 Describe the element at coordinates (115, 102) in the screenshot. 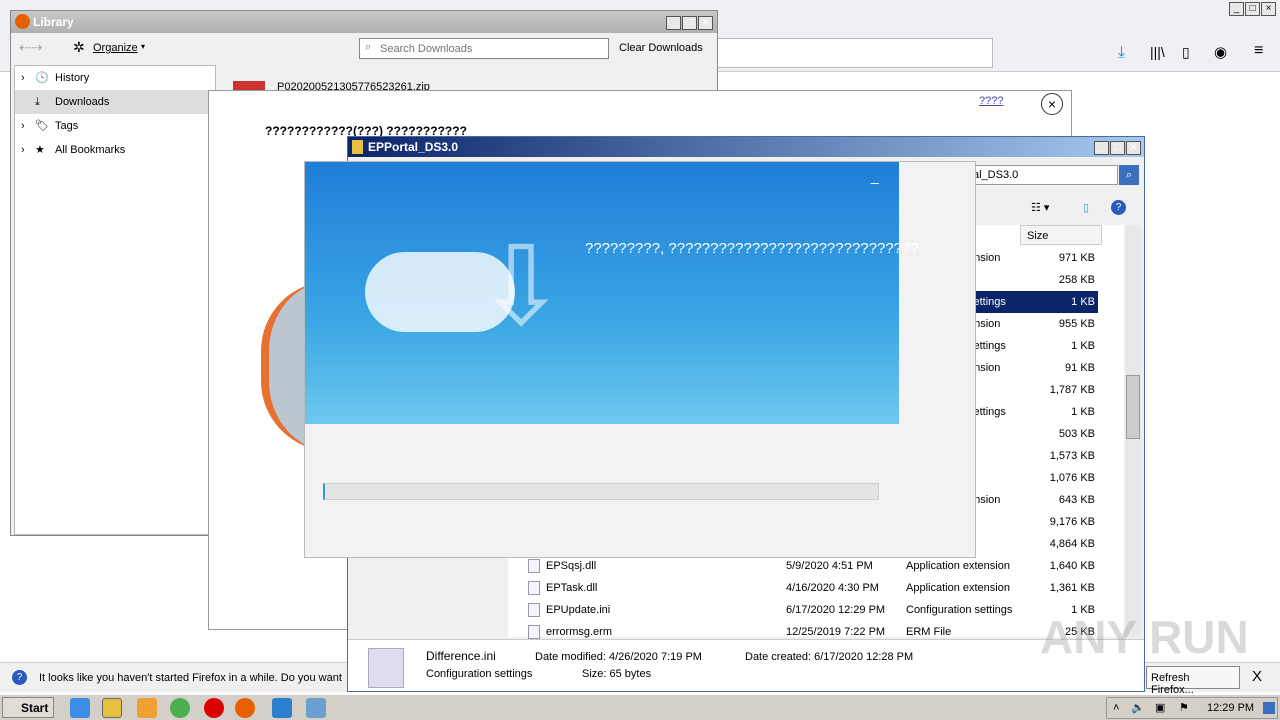

I see `sidebar-item-downloads: ⤓ Downloads` at that location.